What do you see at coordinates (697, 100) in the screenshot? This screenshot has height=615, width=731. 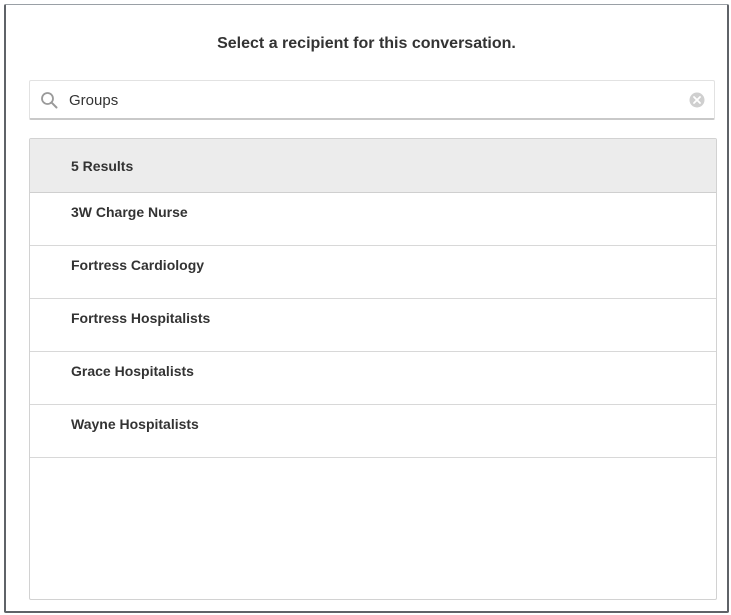 I see `clear-icon` at bounding box center [697, 100].